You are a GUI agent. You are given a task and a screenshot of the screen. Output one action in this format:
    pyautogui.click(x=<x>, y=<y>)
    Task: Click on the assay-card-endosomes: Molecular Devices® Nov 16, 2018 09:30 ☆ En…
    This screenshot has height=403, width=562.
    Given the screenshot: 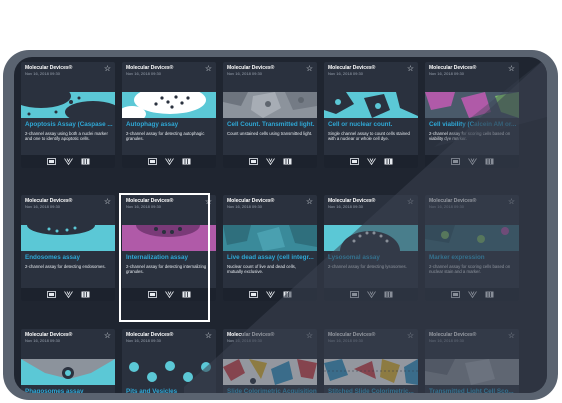 What is the action you would take?
    pyautogui.click(x=68, y=248)
    